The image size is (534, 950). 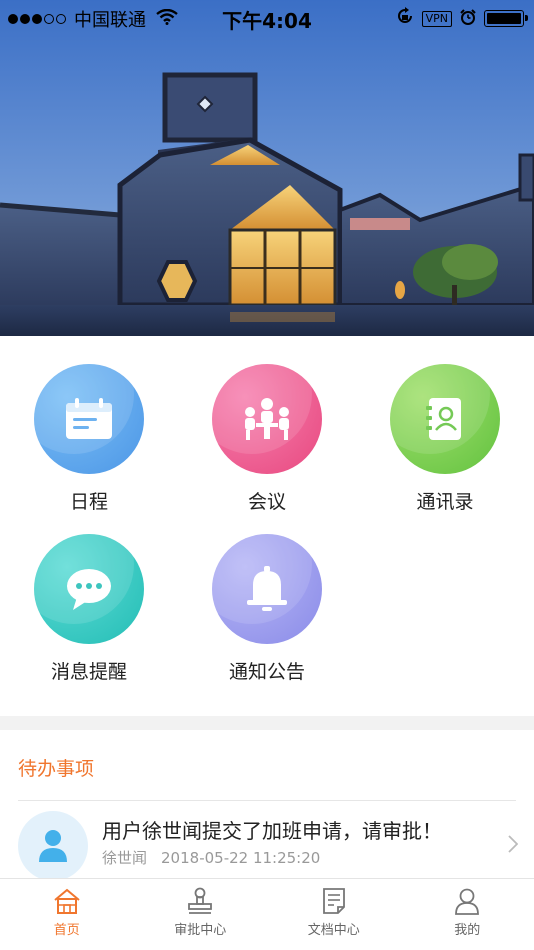 I want to click on chat-bubble-icon, so click(x=89, y=589).